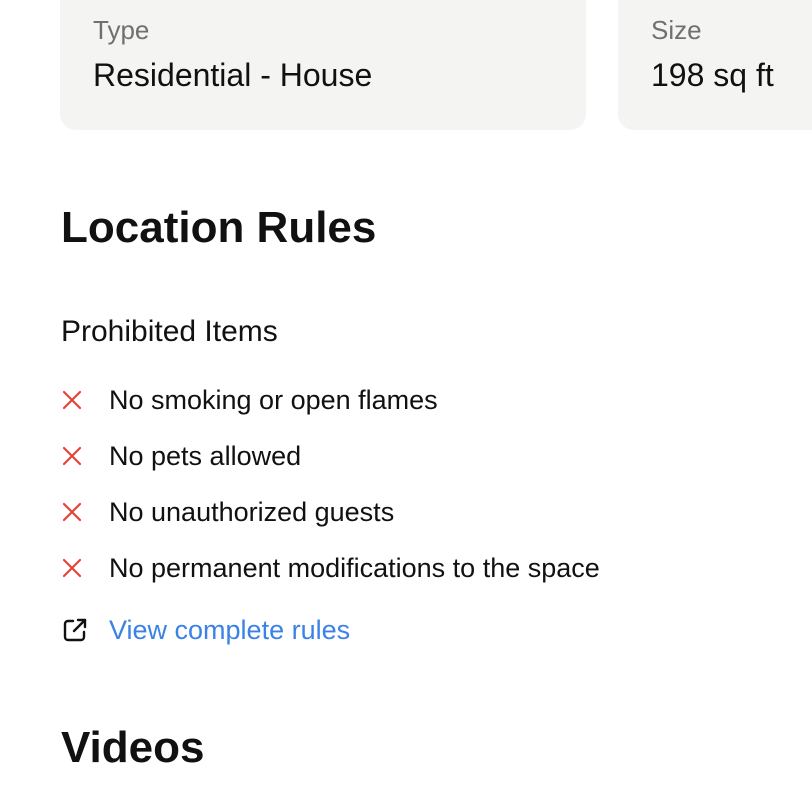  Describe the element at coordinates (76, 630) in the screenshot. I see `external-link-icon` at that location.